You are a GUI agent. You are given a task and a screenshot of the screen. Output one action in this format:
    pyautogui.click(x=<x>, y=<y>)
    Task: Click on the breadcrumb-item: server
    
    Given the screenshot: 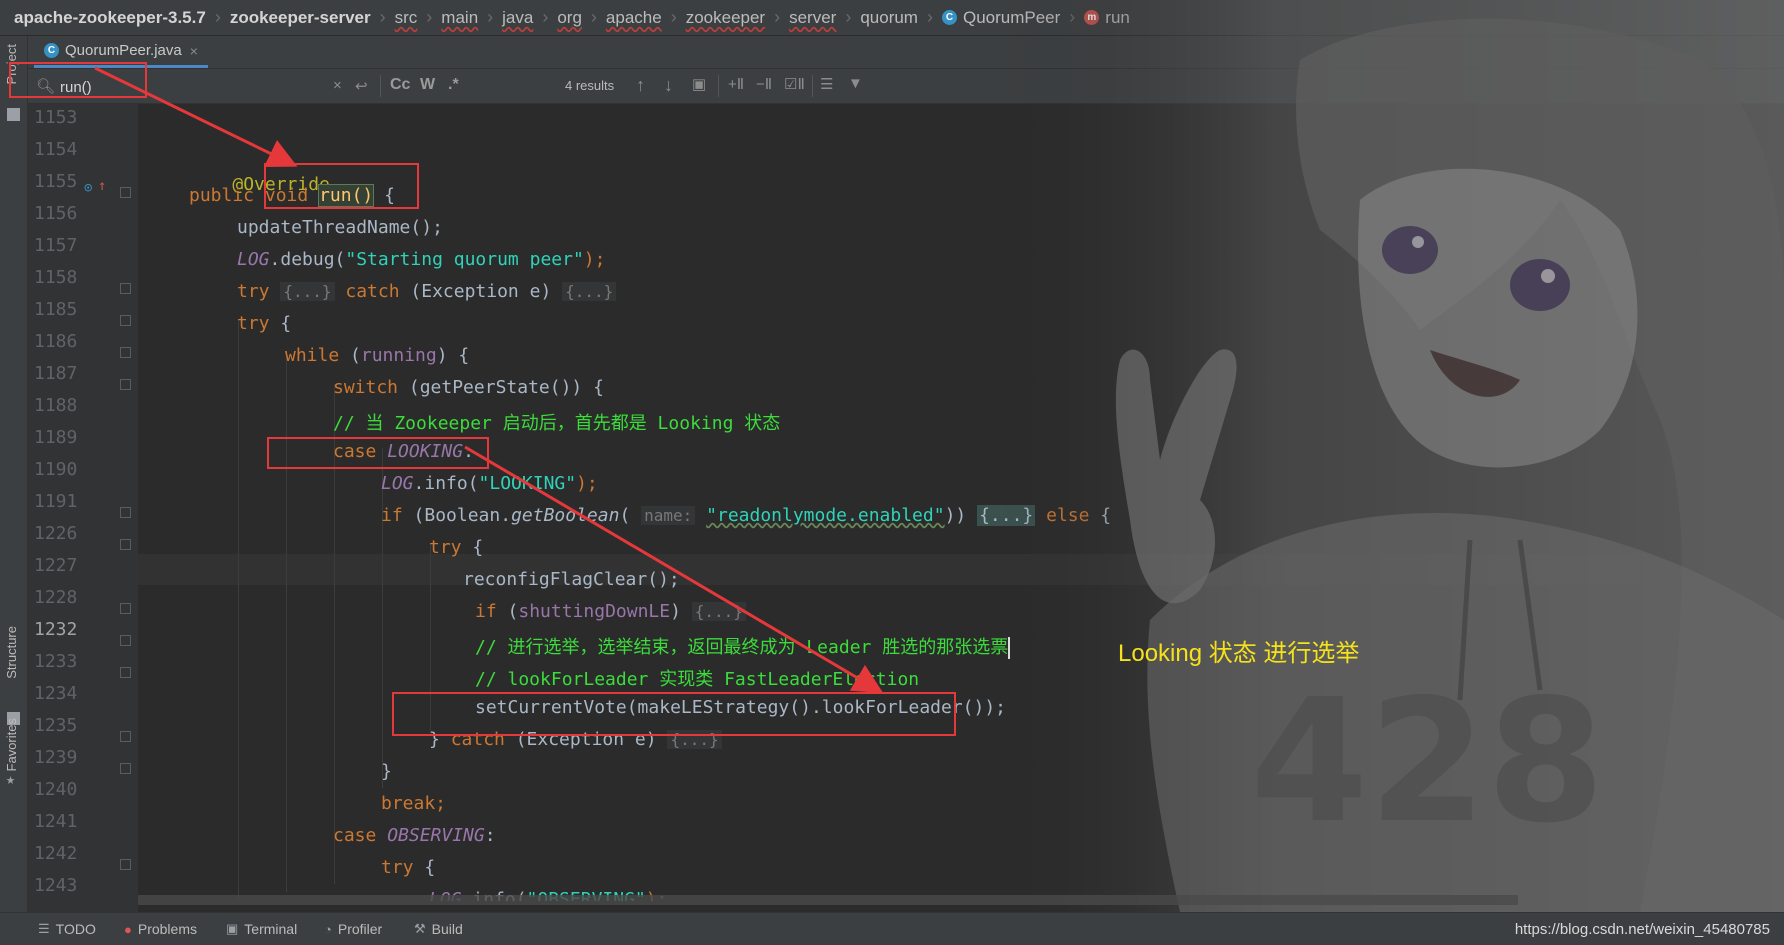 What is the action you would take?
    pyautogui.click(x=812, y=18)
    